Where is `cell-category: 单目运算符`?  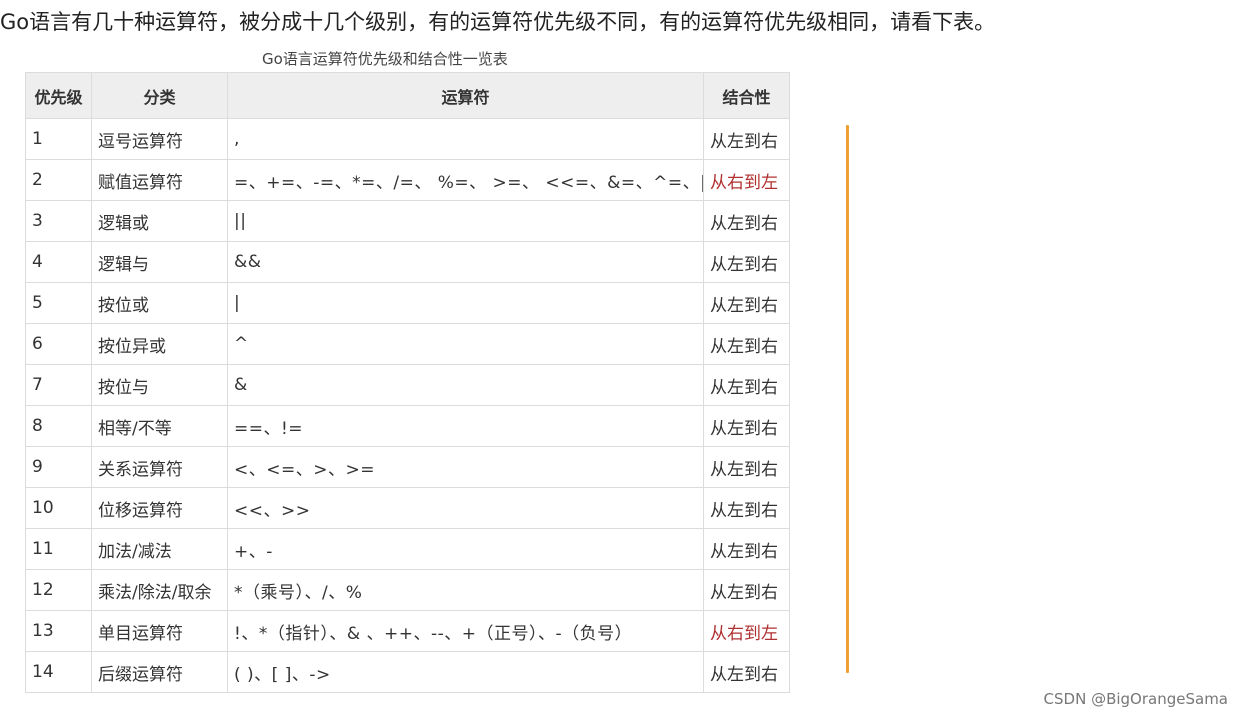
cell-category: 单目运算符 is located at coordinates (159, 631).